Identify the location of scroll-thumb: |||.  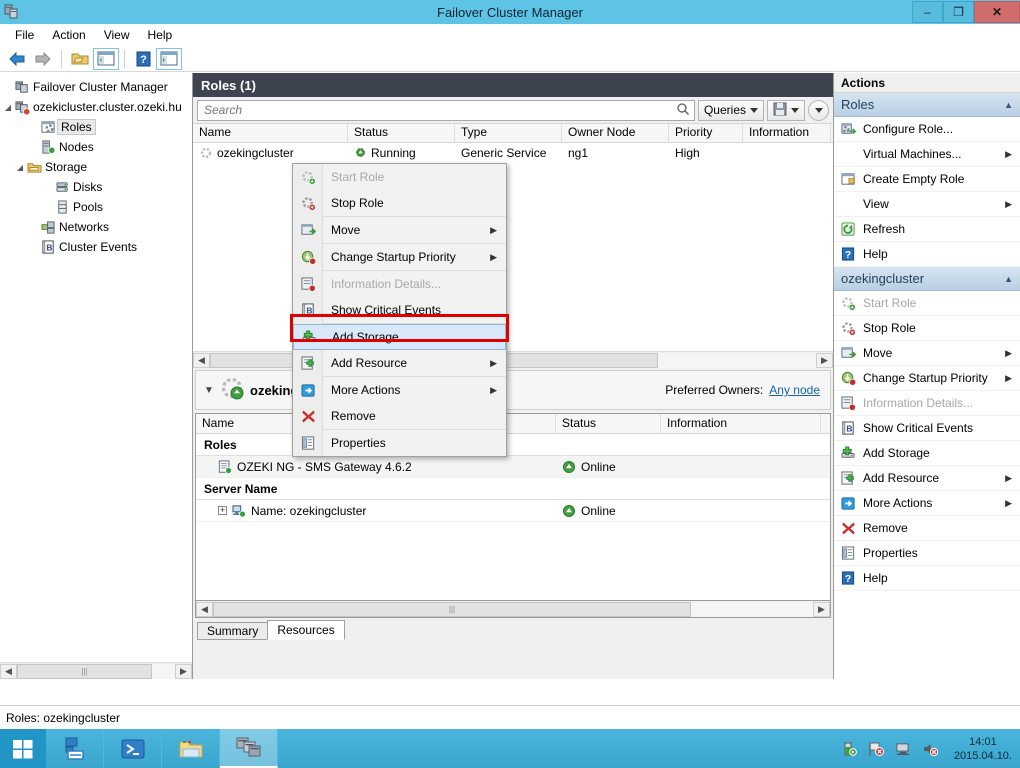
(84, 671).